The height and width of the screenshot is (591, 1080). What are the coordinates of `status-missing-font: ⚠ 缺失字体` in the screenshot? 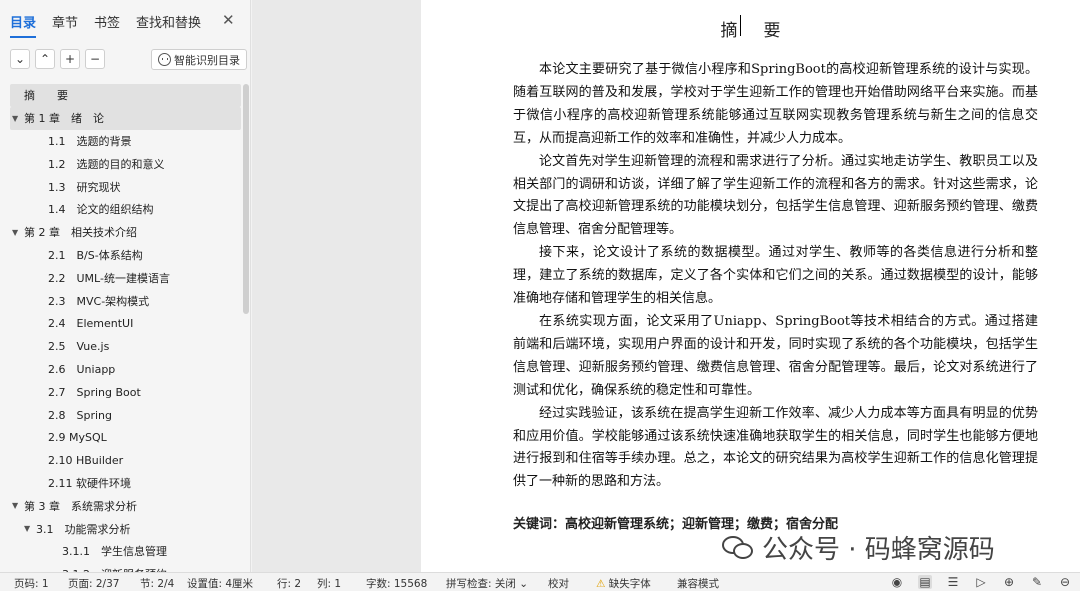 It's located at (623, 583).